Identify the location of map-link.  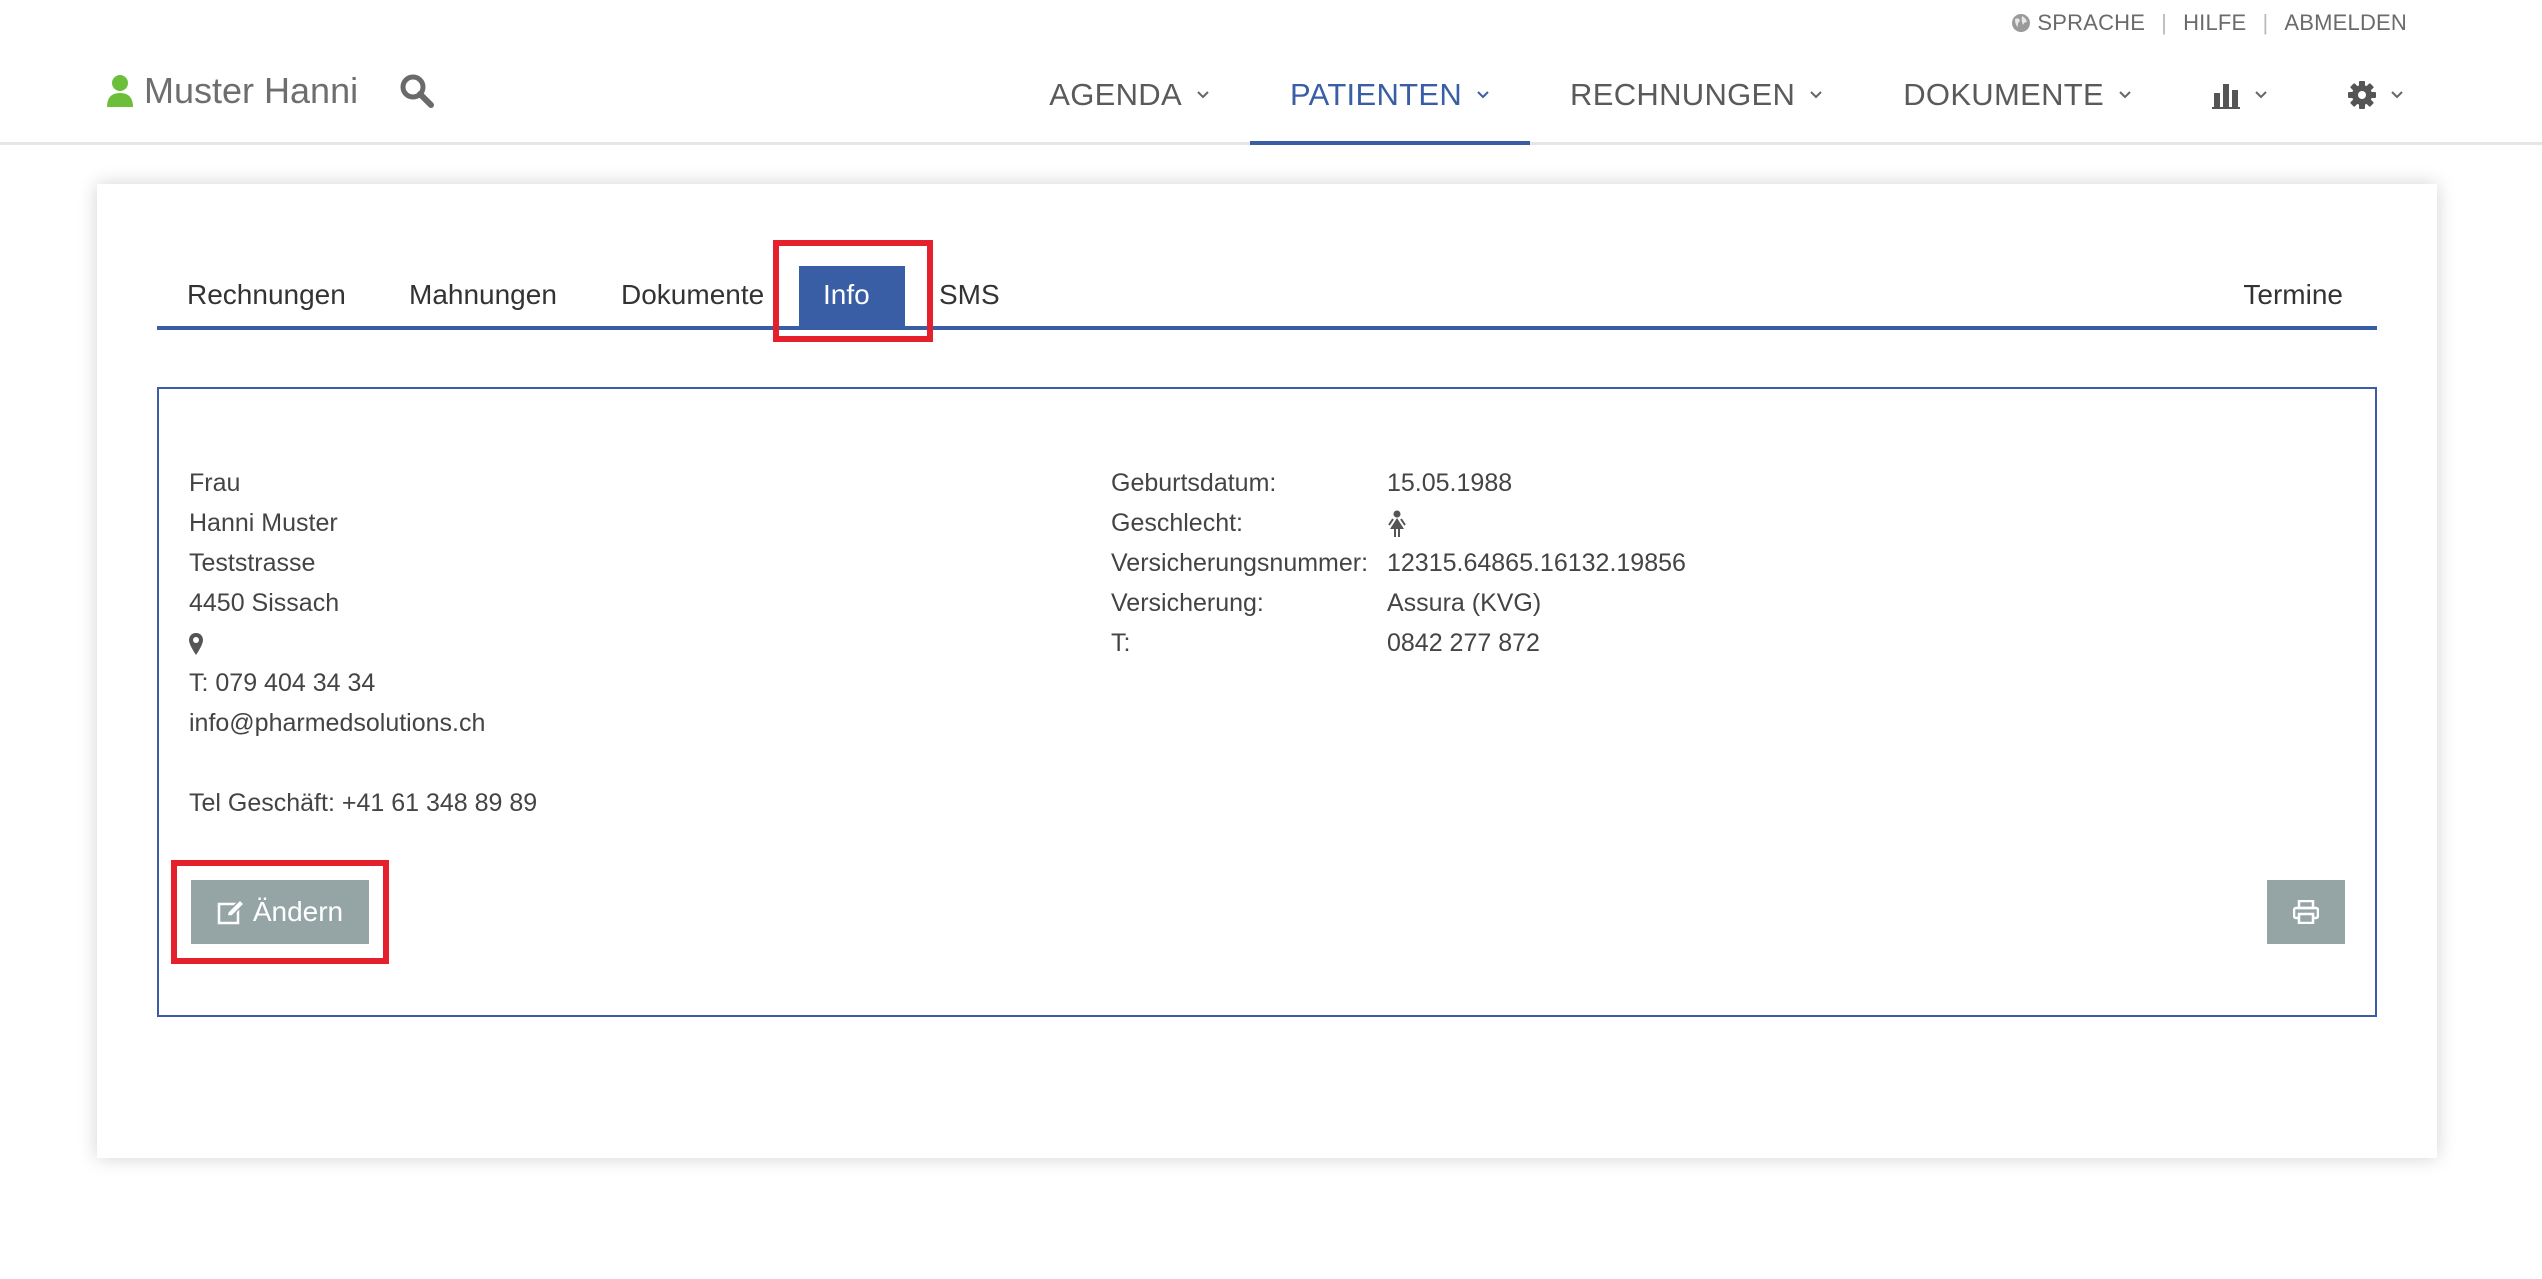
(363, 643).